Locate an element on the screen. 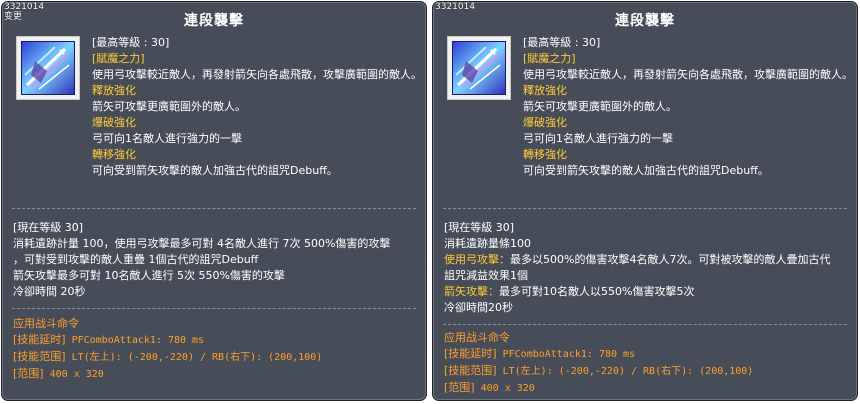 Image resolution: width=860 pixels, height=404 pixels. cooldown: 冷卻時間 20秒 is located at coordinates (49, 291).